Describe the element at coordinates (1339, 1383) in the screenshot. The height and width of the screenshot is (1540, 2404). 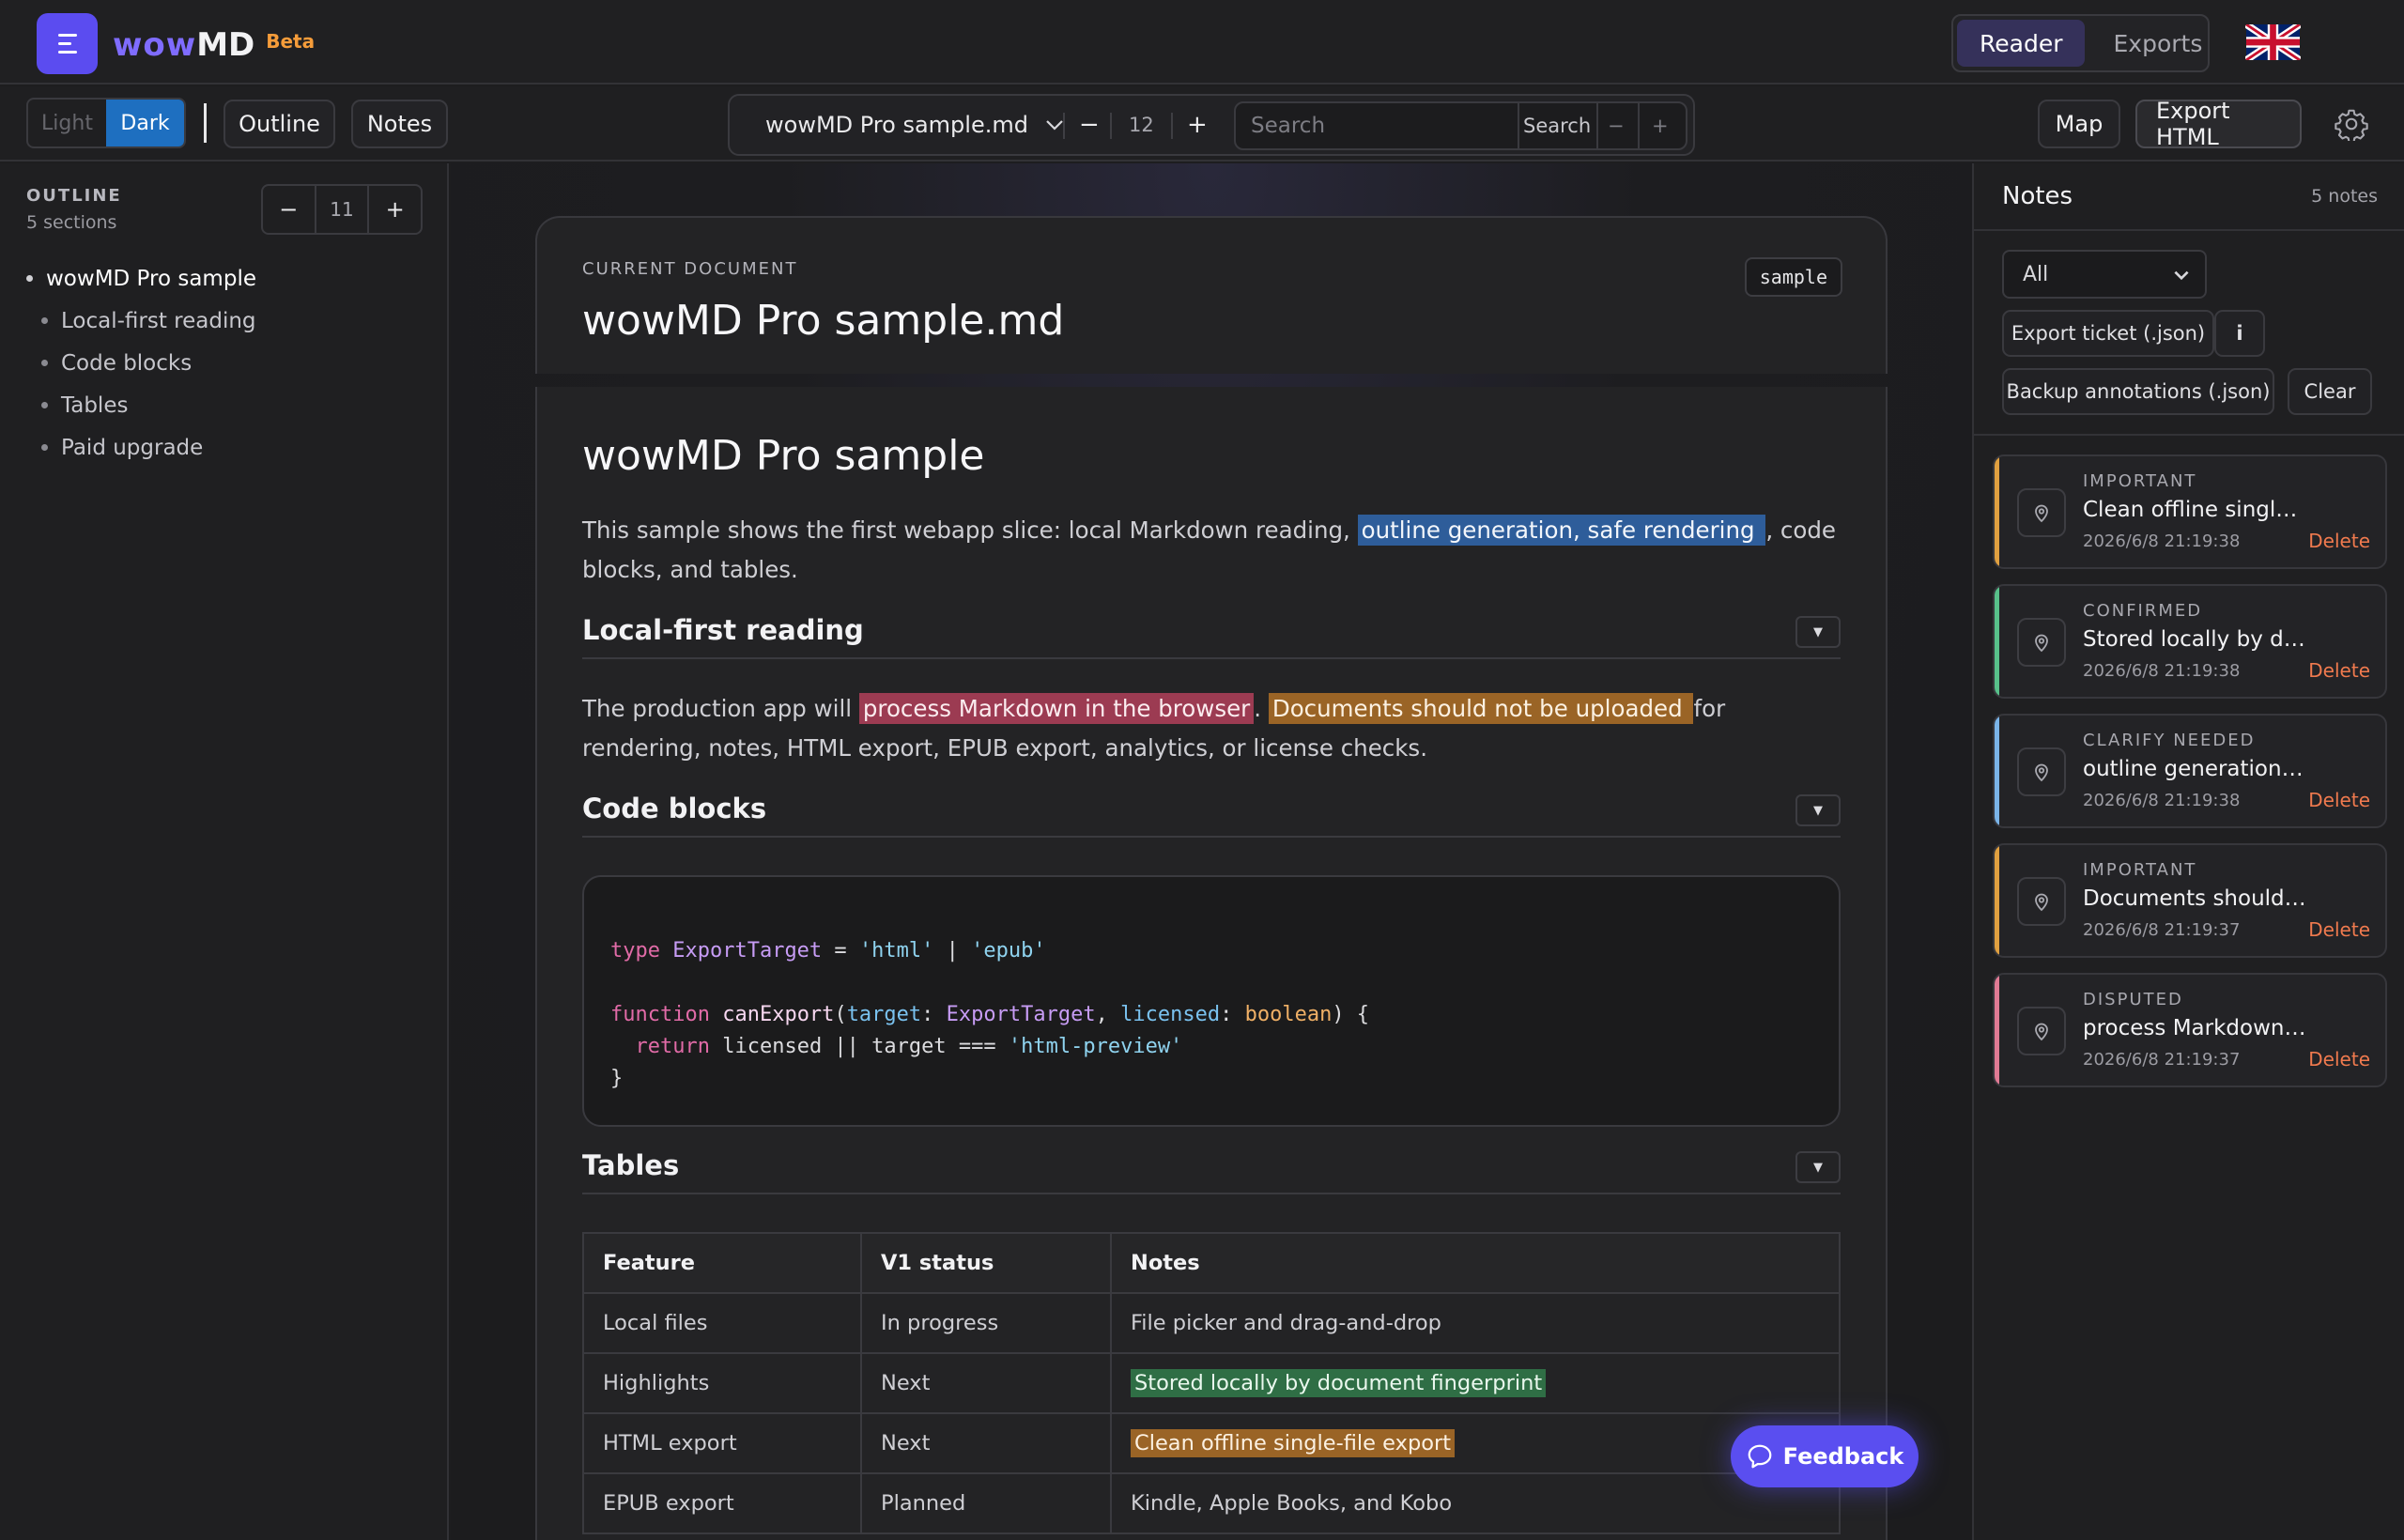
I see `highlight-confirmed: Stored locally by document fingerprint` at that location.